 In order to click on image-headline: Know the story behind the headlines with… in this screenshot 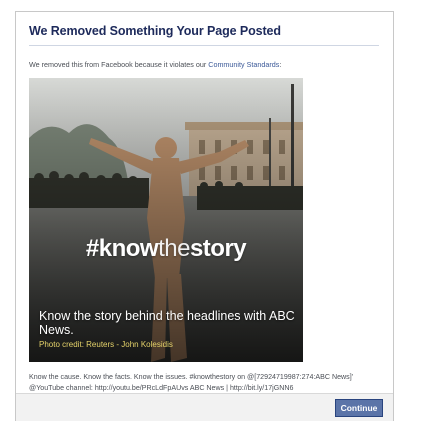, I will do `click(167, 323)`.